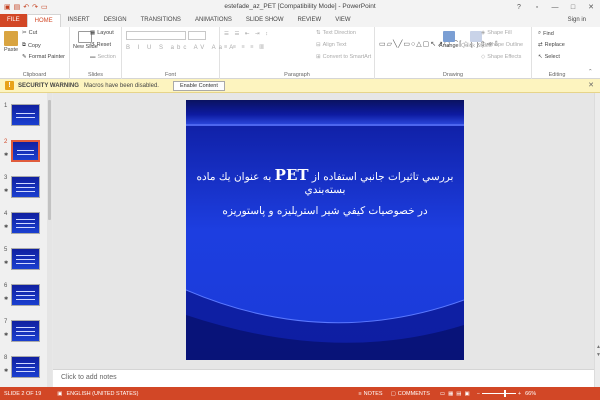 Image resolution: width=600 pixels, height=400 pixels. I want to click on thumbnail-row: 7 ✱, so click(24, 334).